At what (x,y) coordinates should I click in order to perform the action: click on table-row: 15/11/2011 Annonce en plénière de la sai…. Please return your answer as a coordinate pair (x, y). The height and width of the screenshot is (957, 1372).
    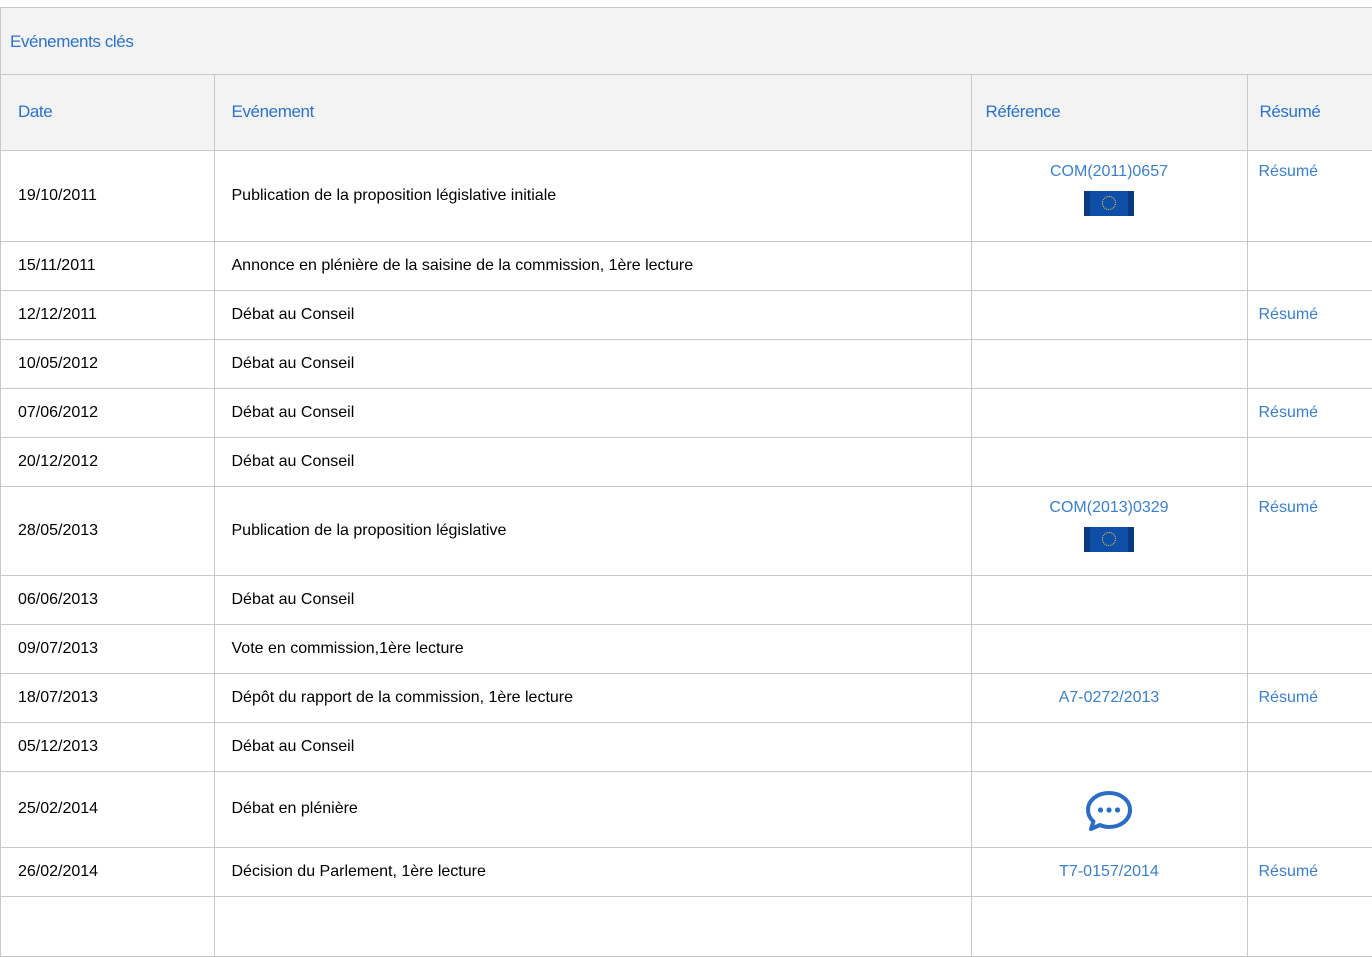
    Looking at the image, I should click on (686, 266).